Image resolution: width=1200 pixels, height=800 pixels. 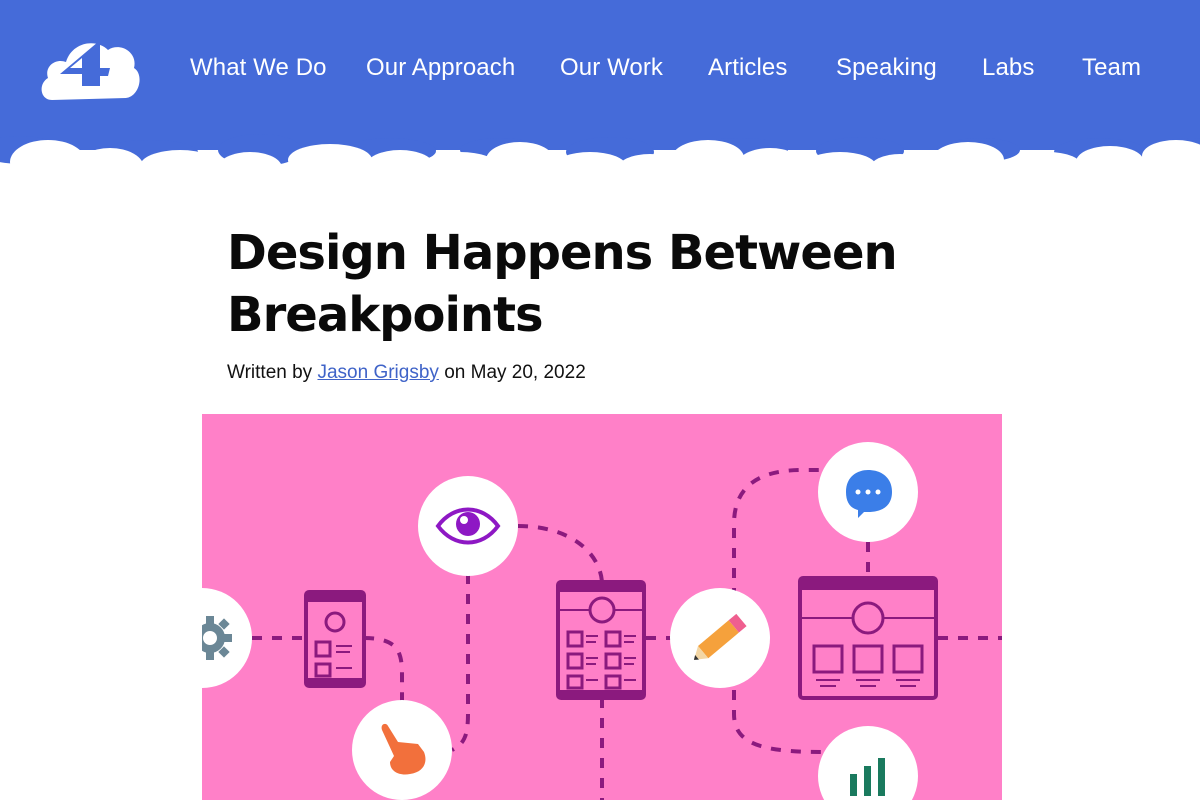 What do you see at coordinates (440, 68) in the screenshot?
I see `nav-our-approach: Our Approach` at bounding box center [440, 68].